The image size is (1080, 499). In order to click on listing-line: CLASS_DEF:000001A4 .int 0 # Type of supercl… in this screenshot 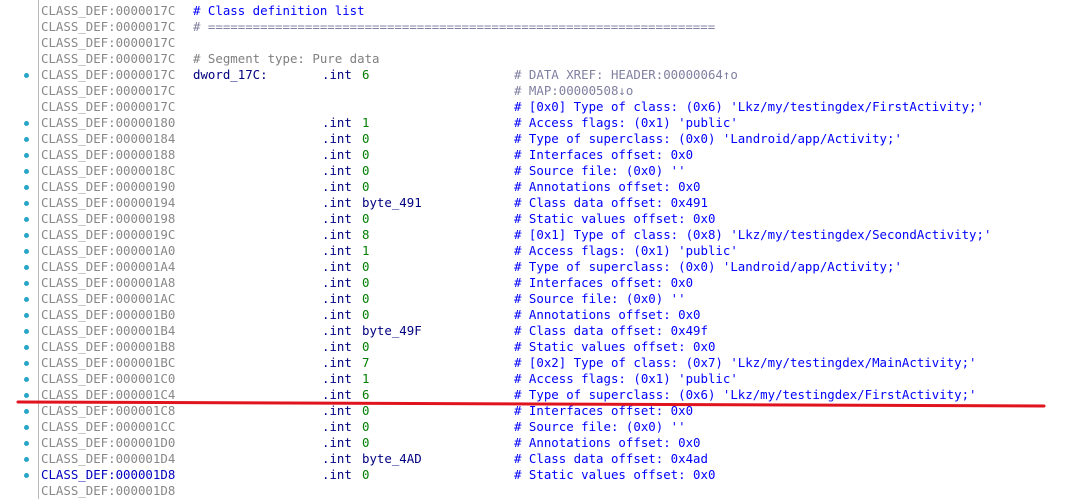, I will do `click(540, 267)`.